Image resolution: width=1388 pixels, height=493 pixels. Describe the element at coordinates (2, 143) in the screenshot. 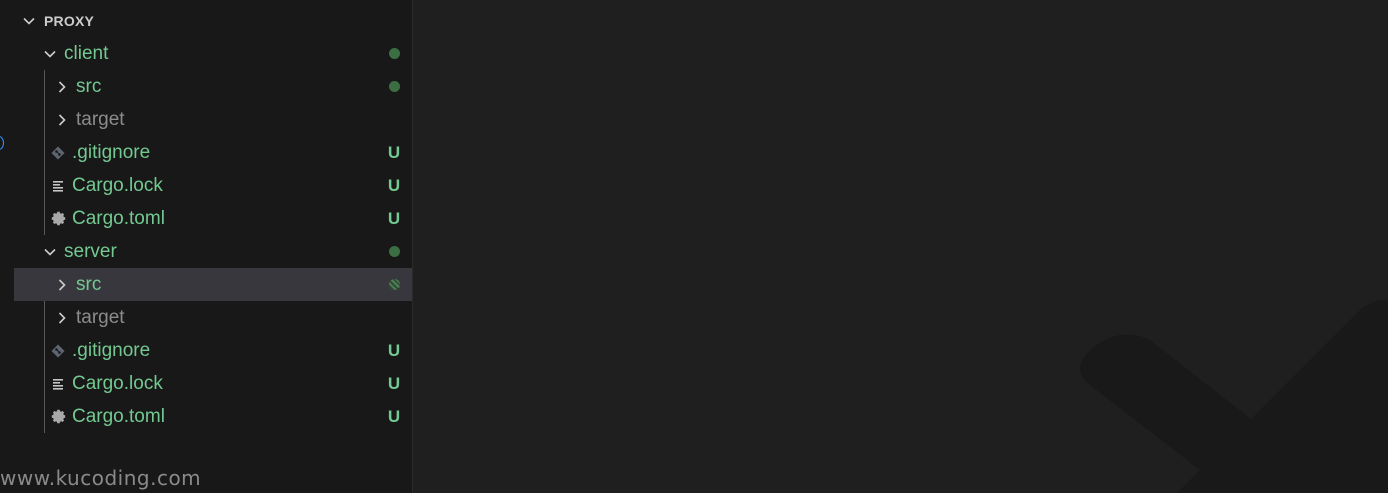

I see `activity-indicator-icon` at that location.